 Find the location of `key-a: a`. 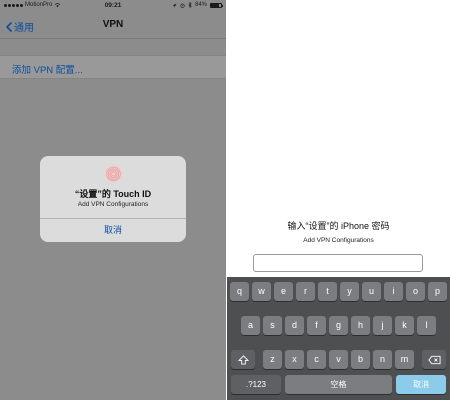

key-a: a is located at coordinates (250, 325).